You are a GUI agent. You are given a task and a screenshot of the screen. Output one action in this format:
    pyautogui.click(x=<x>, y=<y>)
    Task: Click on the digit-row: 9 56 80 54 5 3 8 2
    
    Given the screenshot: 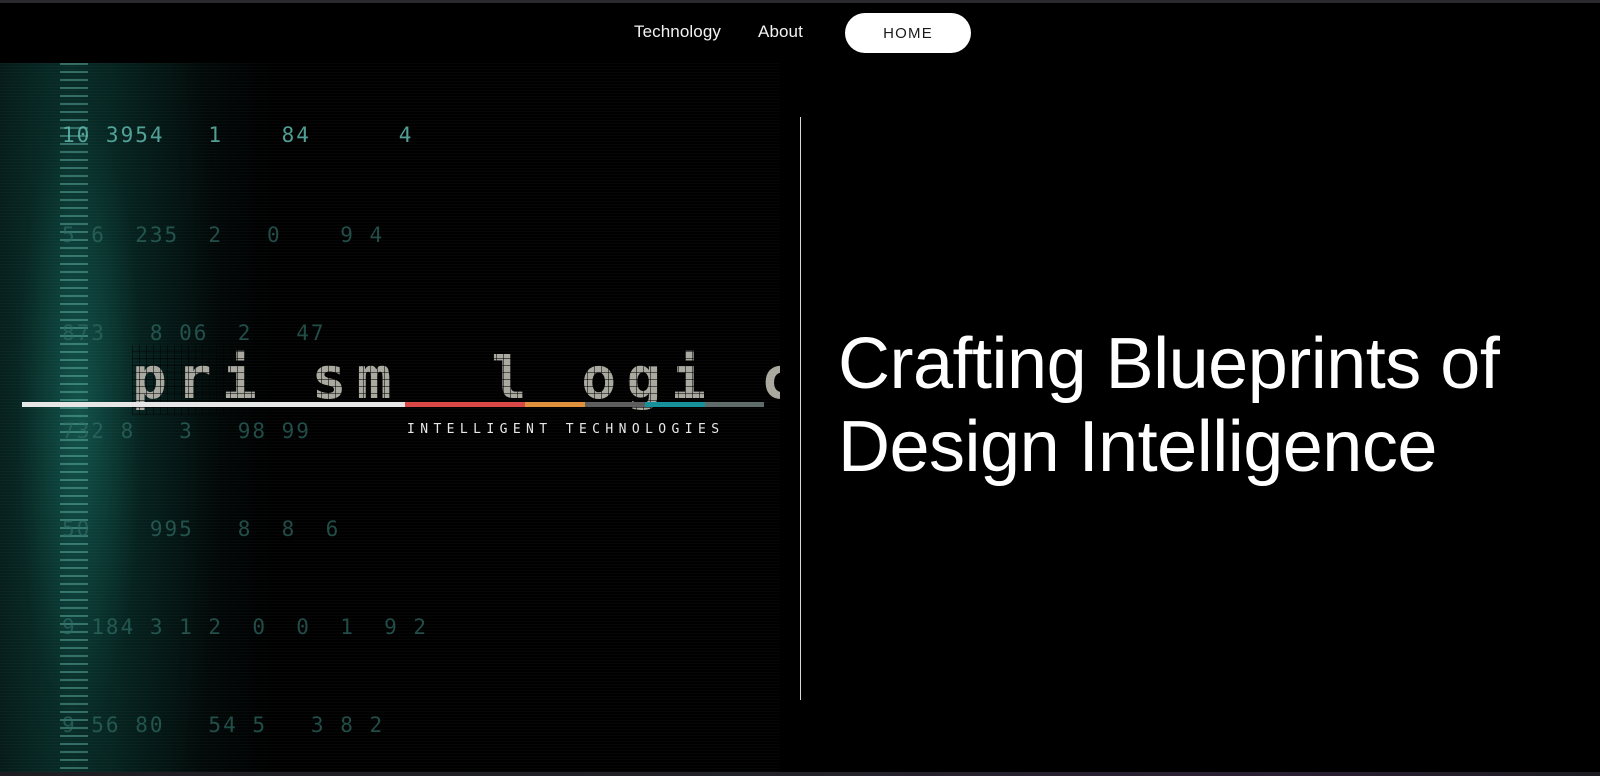 What is the action you would take?
    pyautogui.click(x=223, y=725)
    